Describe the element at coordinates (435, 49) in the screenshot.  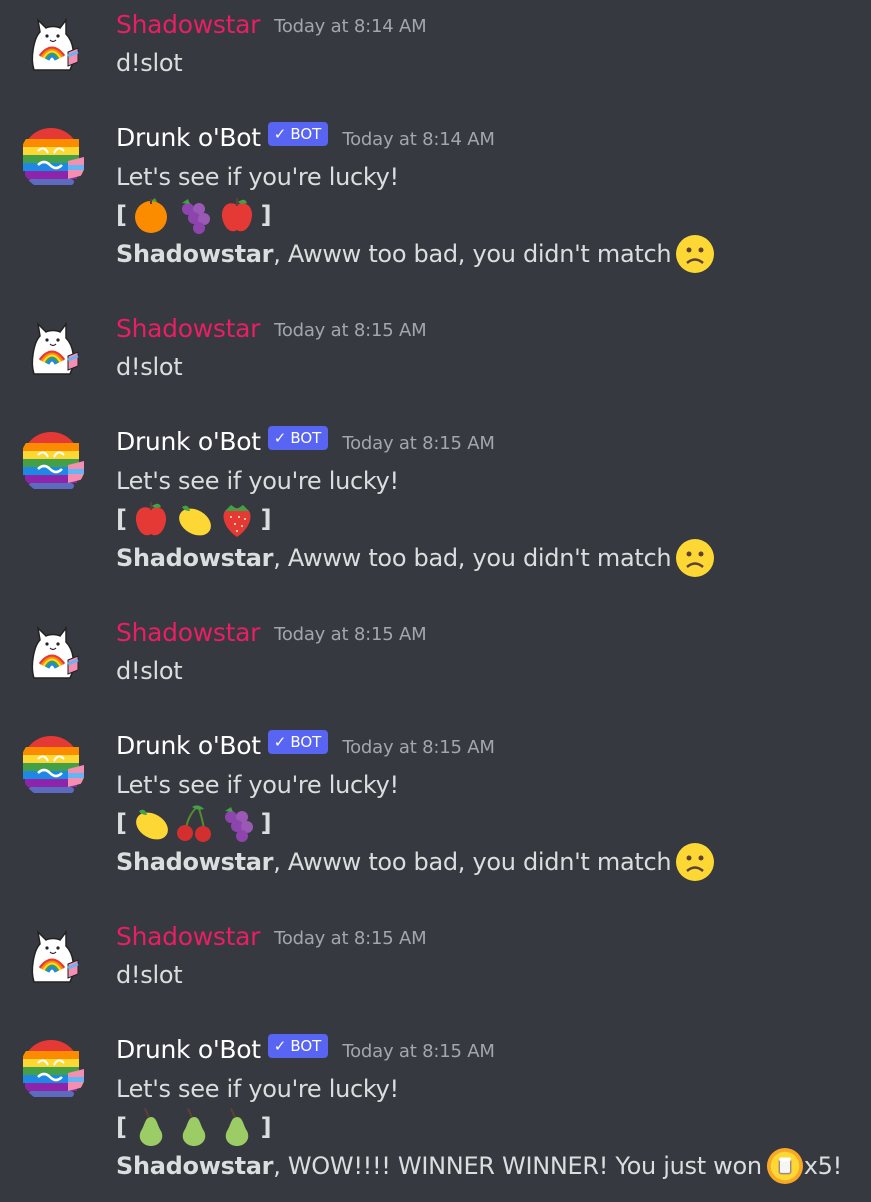
I see `message-user: Shadowstar Today at 8:14 AM d!slot` at that location.